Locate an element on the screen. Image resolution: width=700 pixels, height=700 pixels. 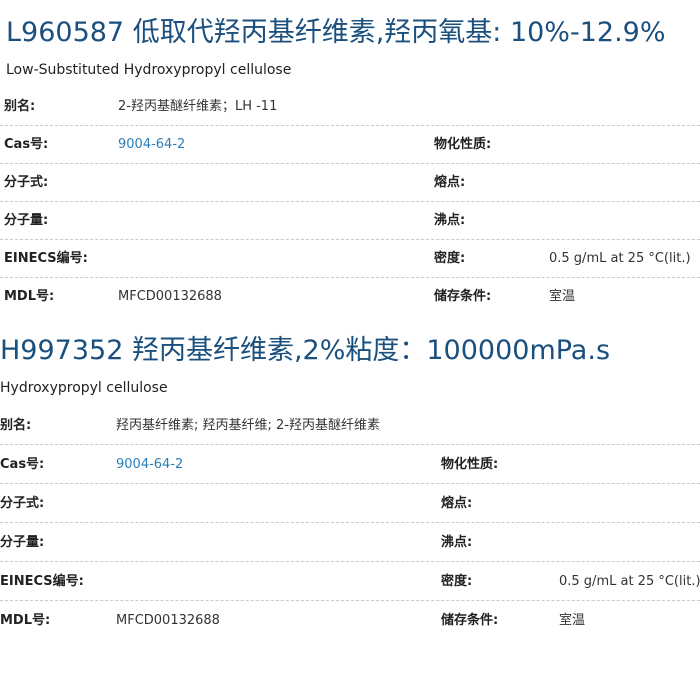
product-english-name: Hydroxypropyl cellulose is located at coordinates (84, 388).